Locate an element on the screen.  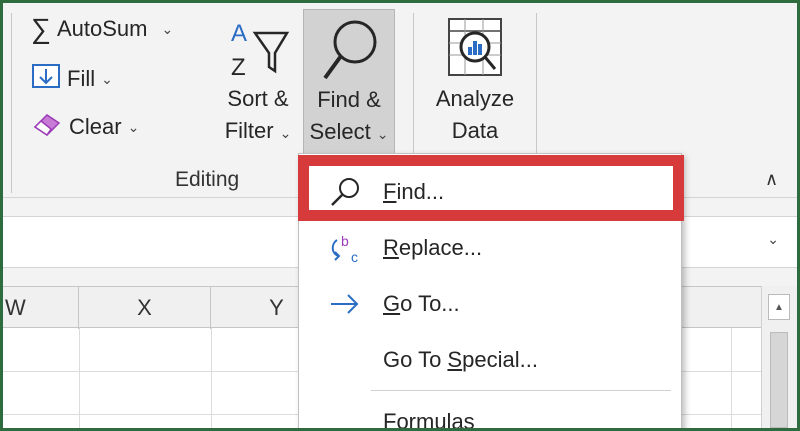
menu-item-formulas: Formulas is located at coordinates (490, 411).